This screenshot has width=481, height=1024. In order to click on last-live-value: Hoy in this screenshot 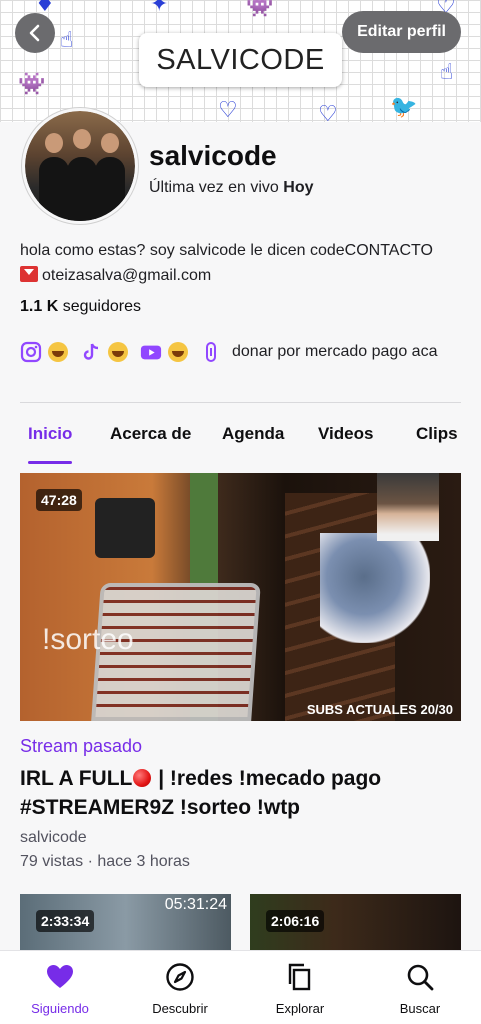, I will do `click(298, 187)`.